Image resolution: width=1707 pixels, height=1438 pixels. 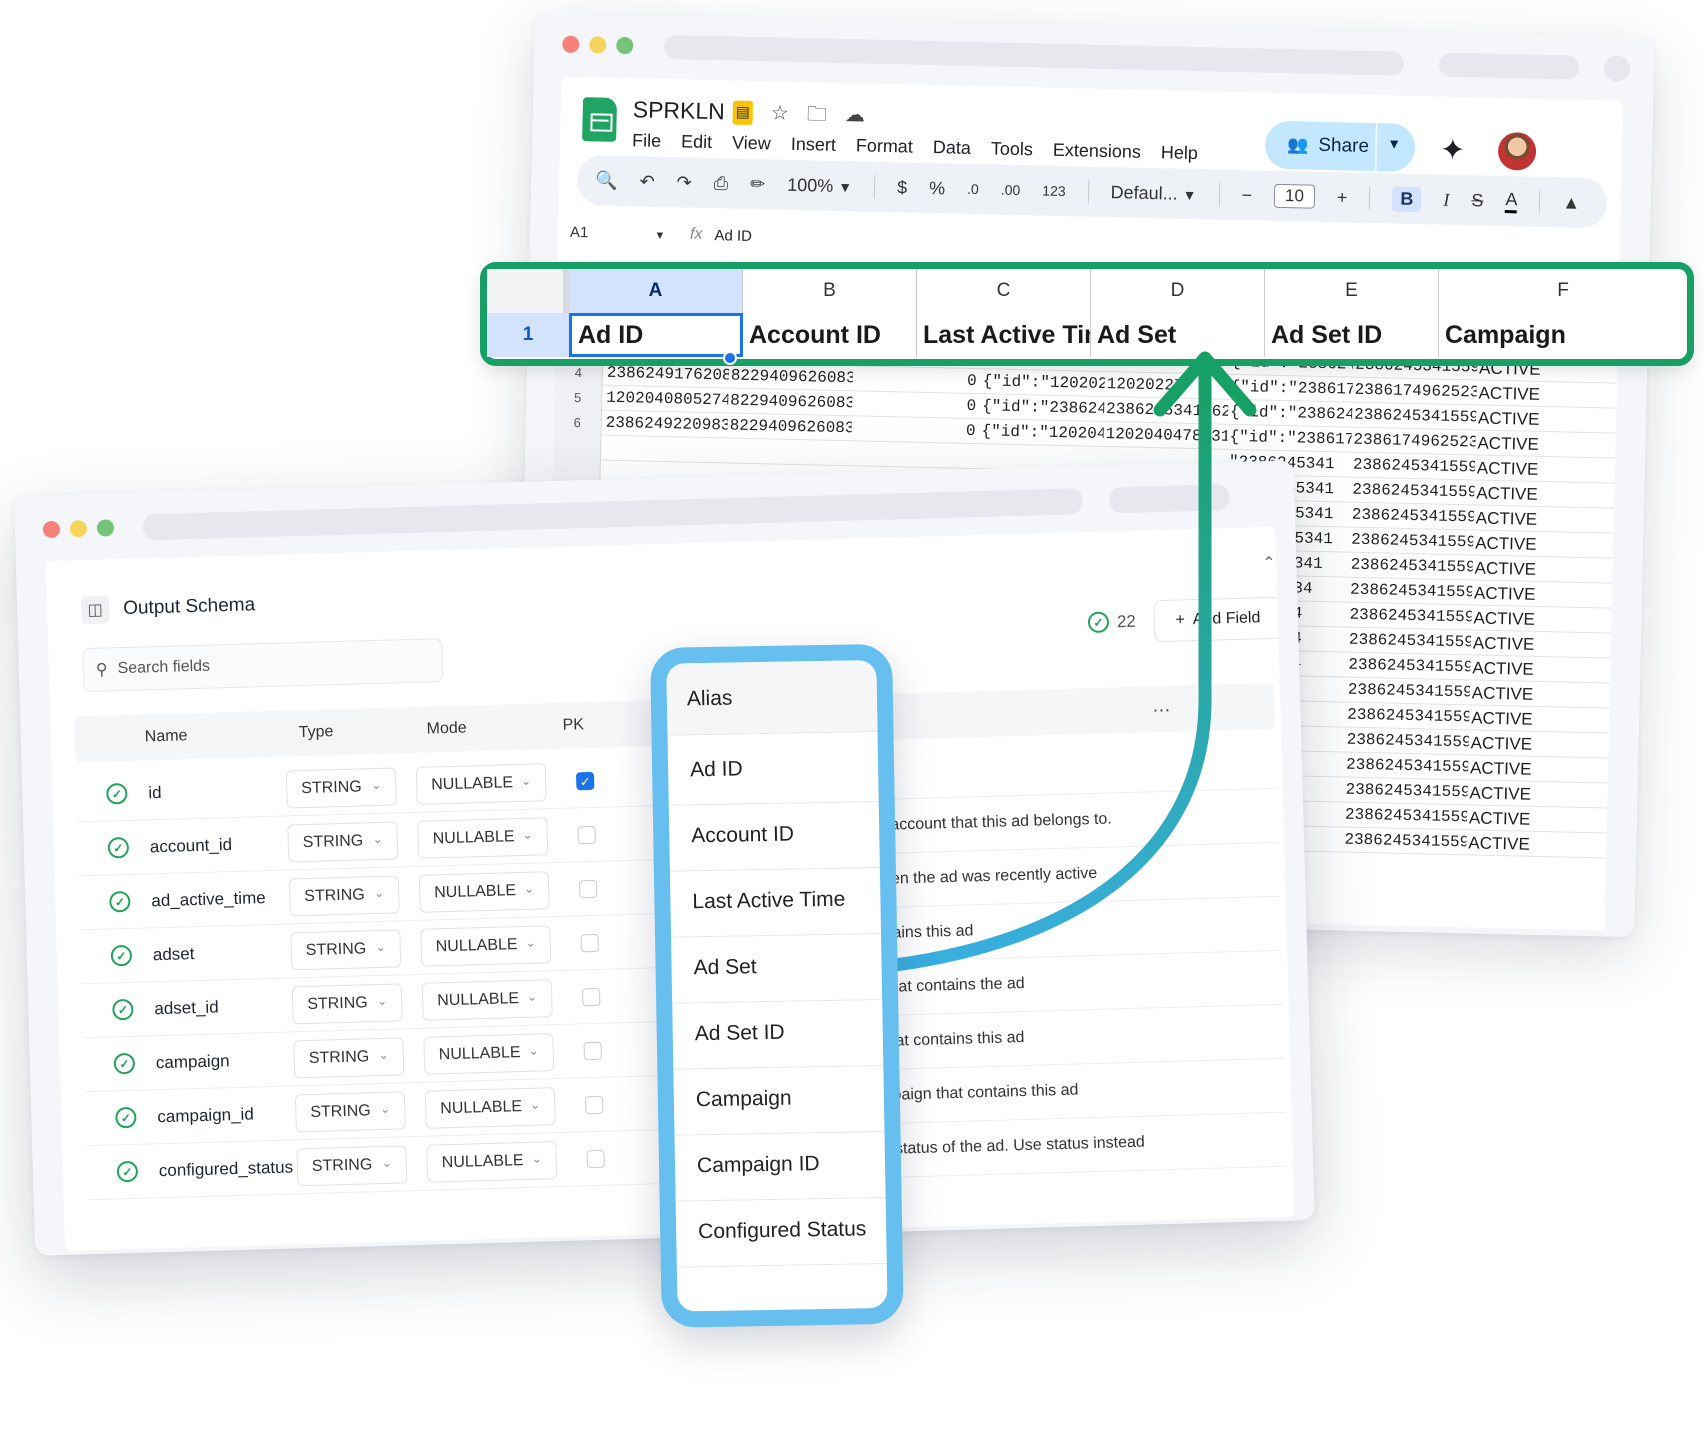 I want to click on menu-help: Help, so click(x=1179, y=153).